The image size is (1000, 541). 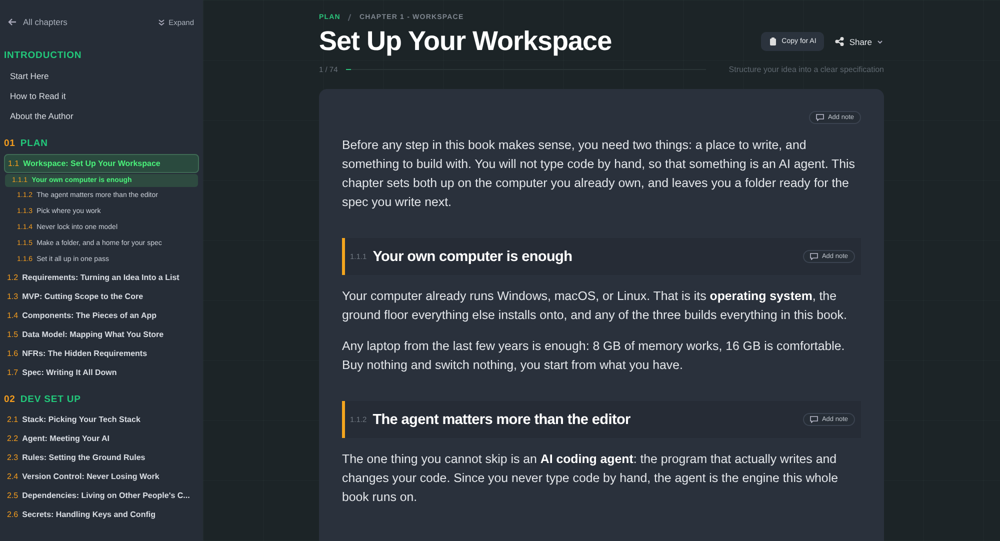 I want to click on caret-icon, so click(x=880, y=42).